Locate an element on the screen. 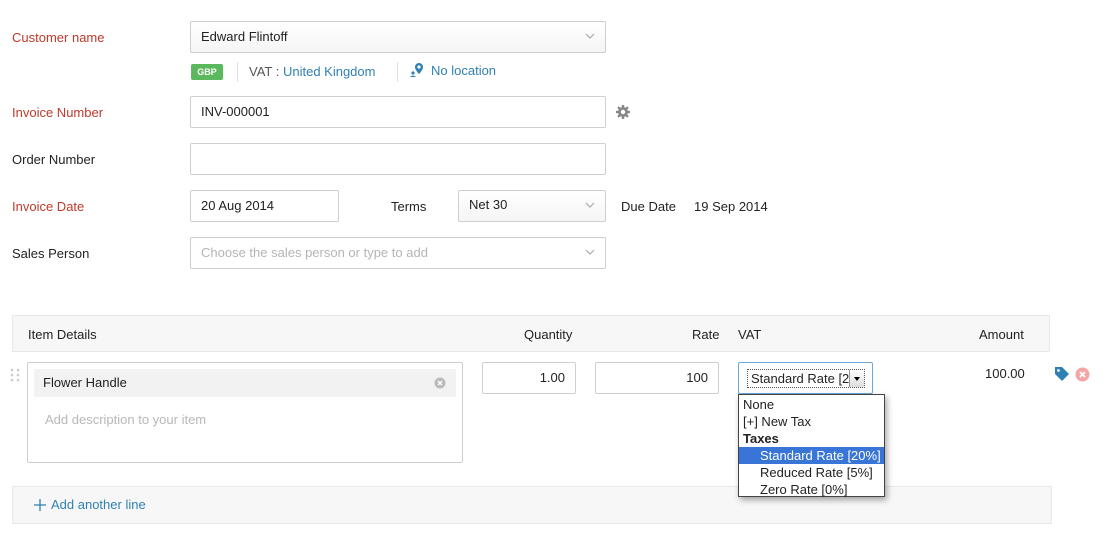 Image resolution: width=1108 pixels, height=533 pixels. customer-name-label: Customer name is located at coordinates (58, 37).